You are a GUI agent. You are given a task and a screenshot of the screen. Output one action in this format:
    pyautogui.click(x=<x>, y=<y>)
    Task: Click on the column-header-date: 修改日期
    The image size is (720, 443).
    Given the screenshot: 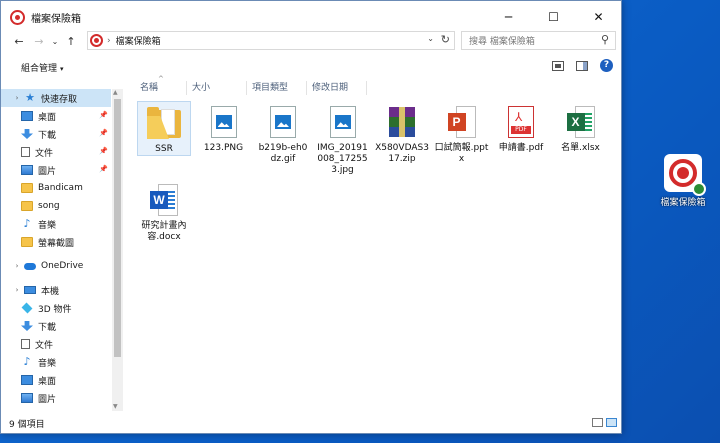 What is the action you would take?
    pyautogui.click(x=337, y=88)
    